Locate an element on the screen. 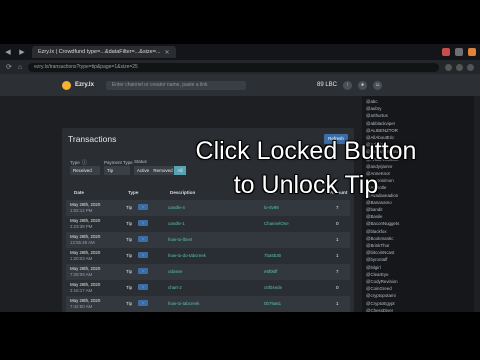 The width and height of the screenshot is (480, 360). sidebar-channel-item: @ChessDiver is located at coordinates (418, 309).